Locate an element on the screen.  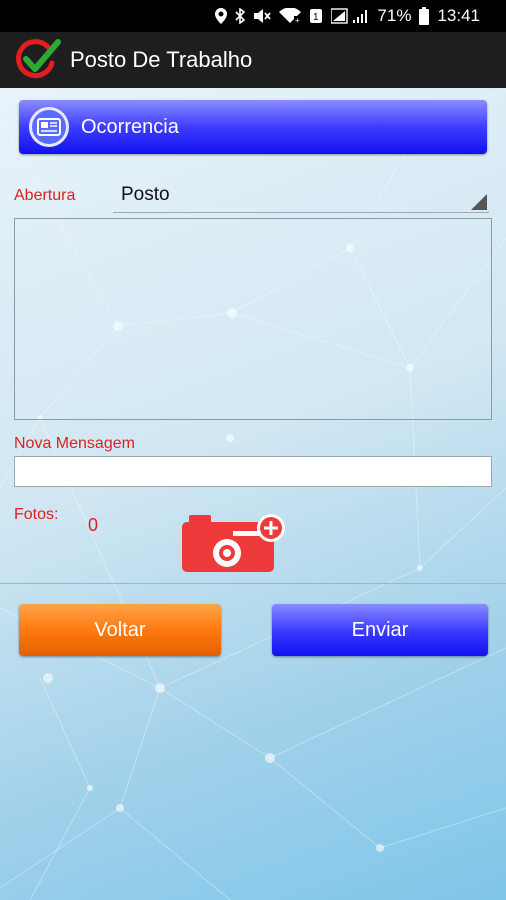
ocorrencia-label: Ocorrencia is located at coordinates (130, 126).